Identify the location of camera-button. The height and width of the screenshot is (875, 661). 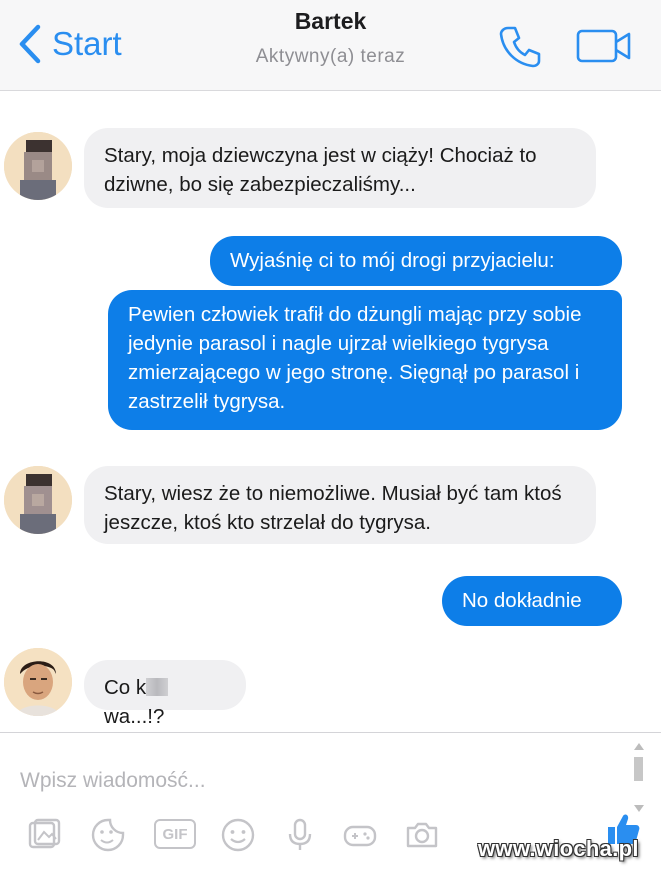
(422, 835).